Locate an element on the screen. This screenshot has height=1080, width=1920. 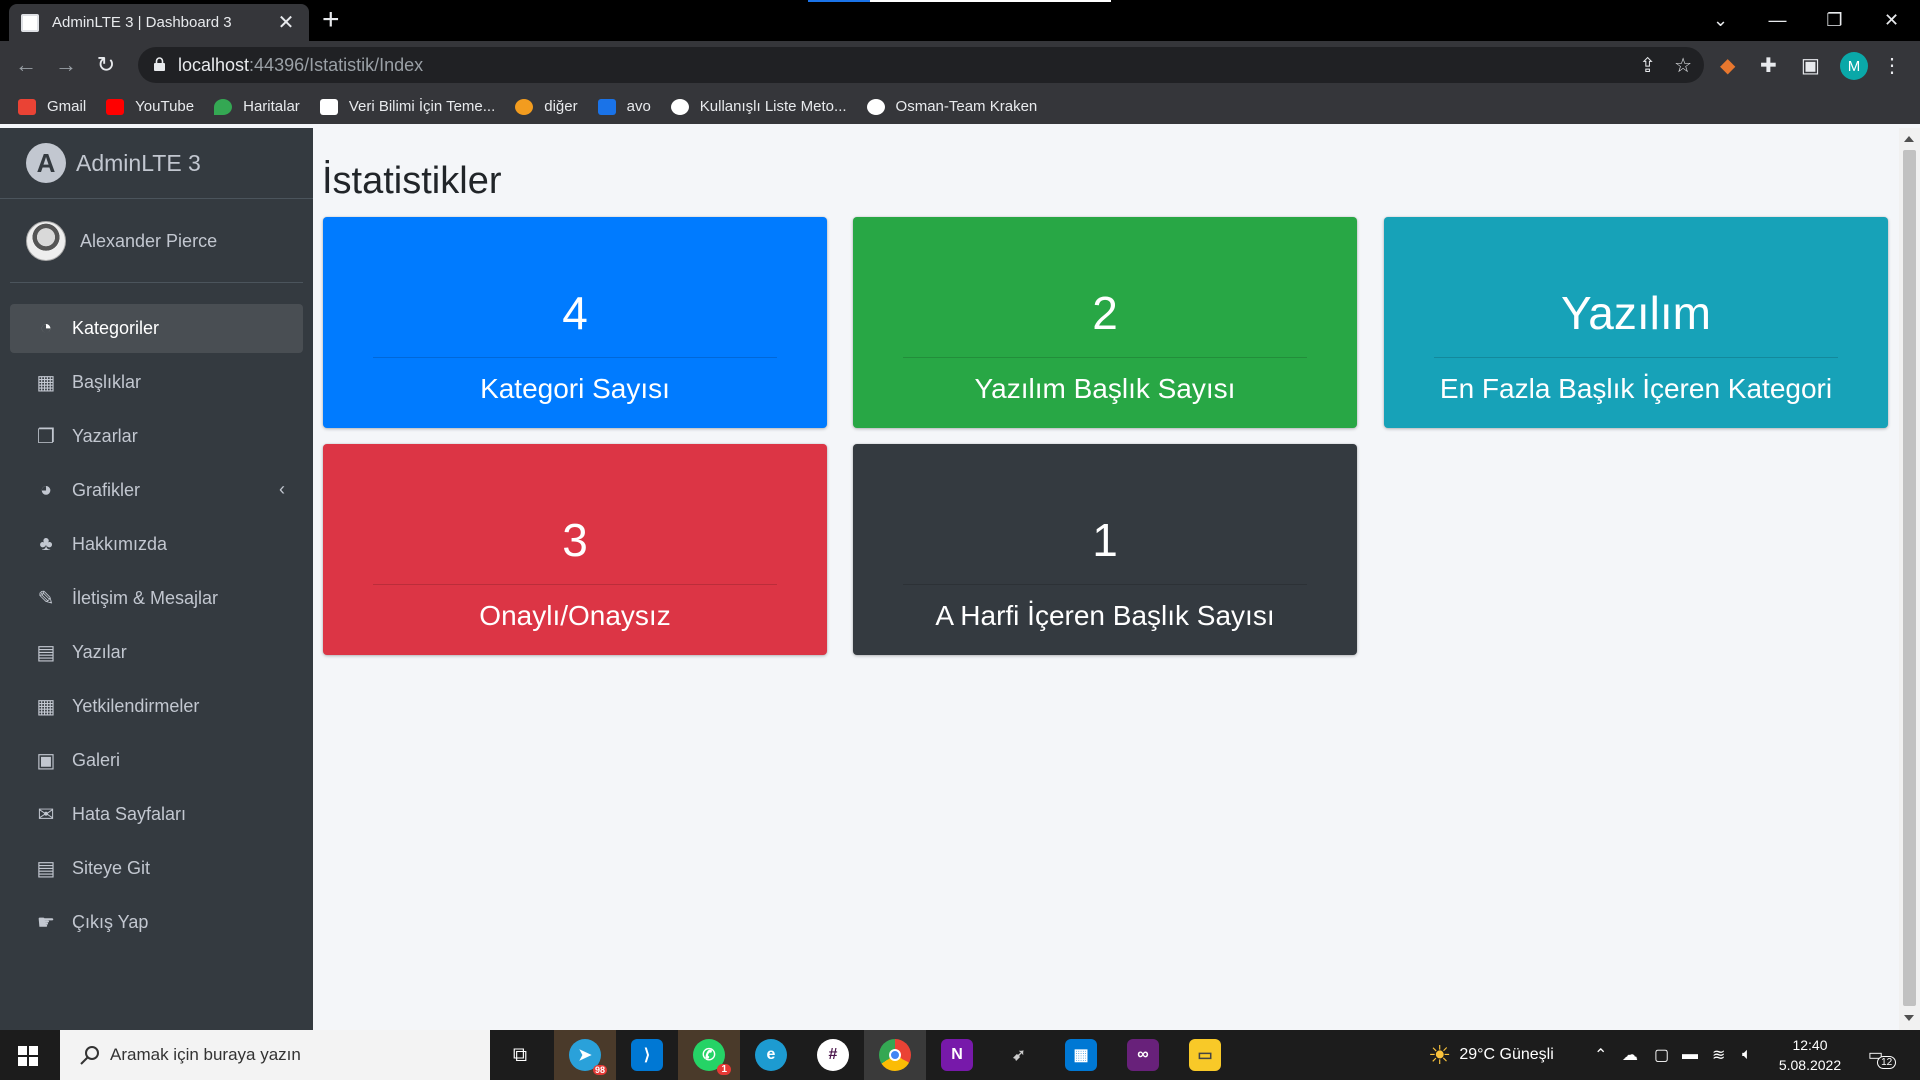
close-window-icon: ✕ is located at coordinates (1891, 20).